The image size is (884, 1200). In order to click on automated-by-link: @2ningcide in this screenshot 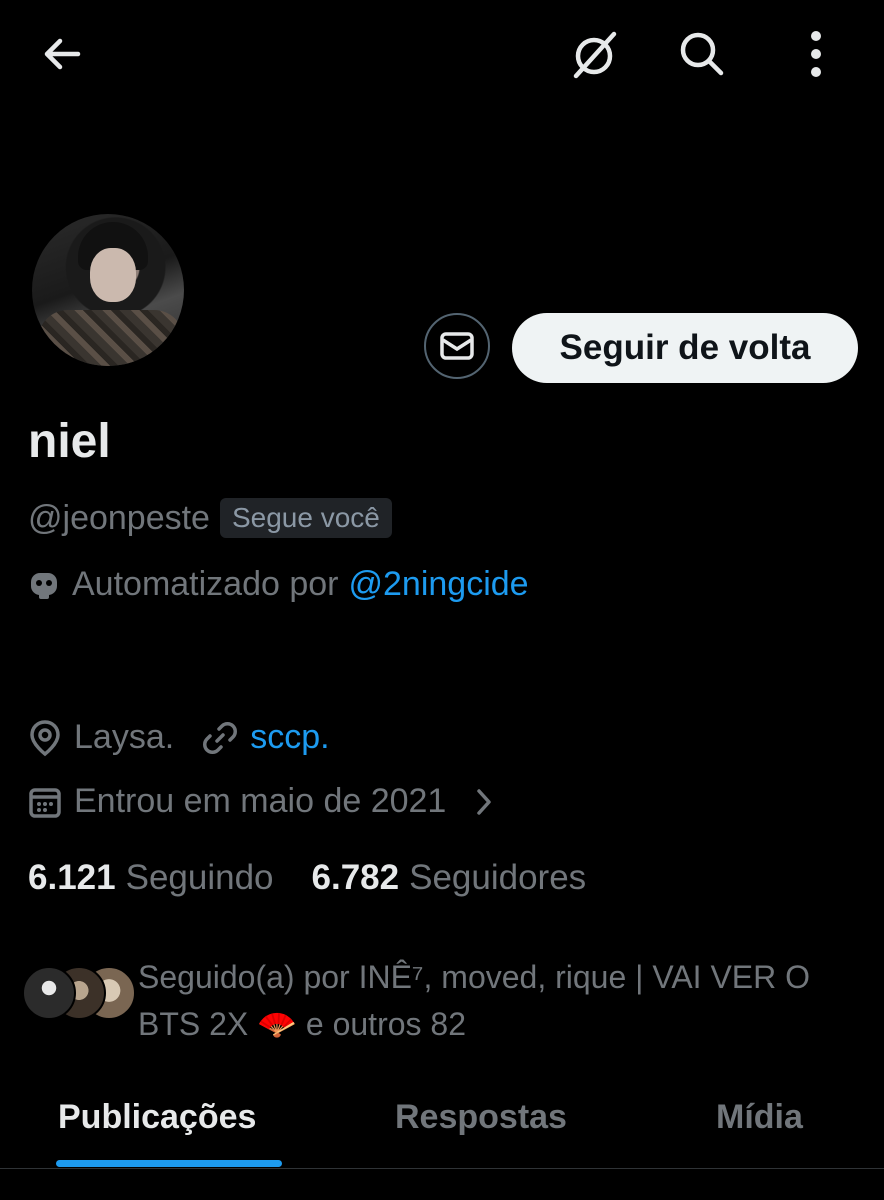, I will do `click(439, 584)`.